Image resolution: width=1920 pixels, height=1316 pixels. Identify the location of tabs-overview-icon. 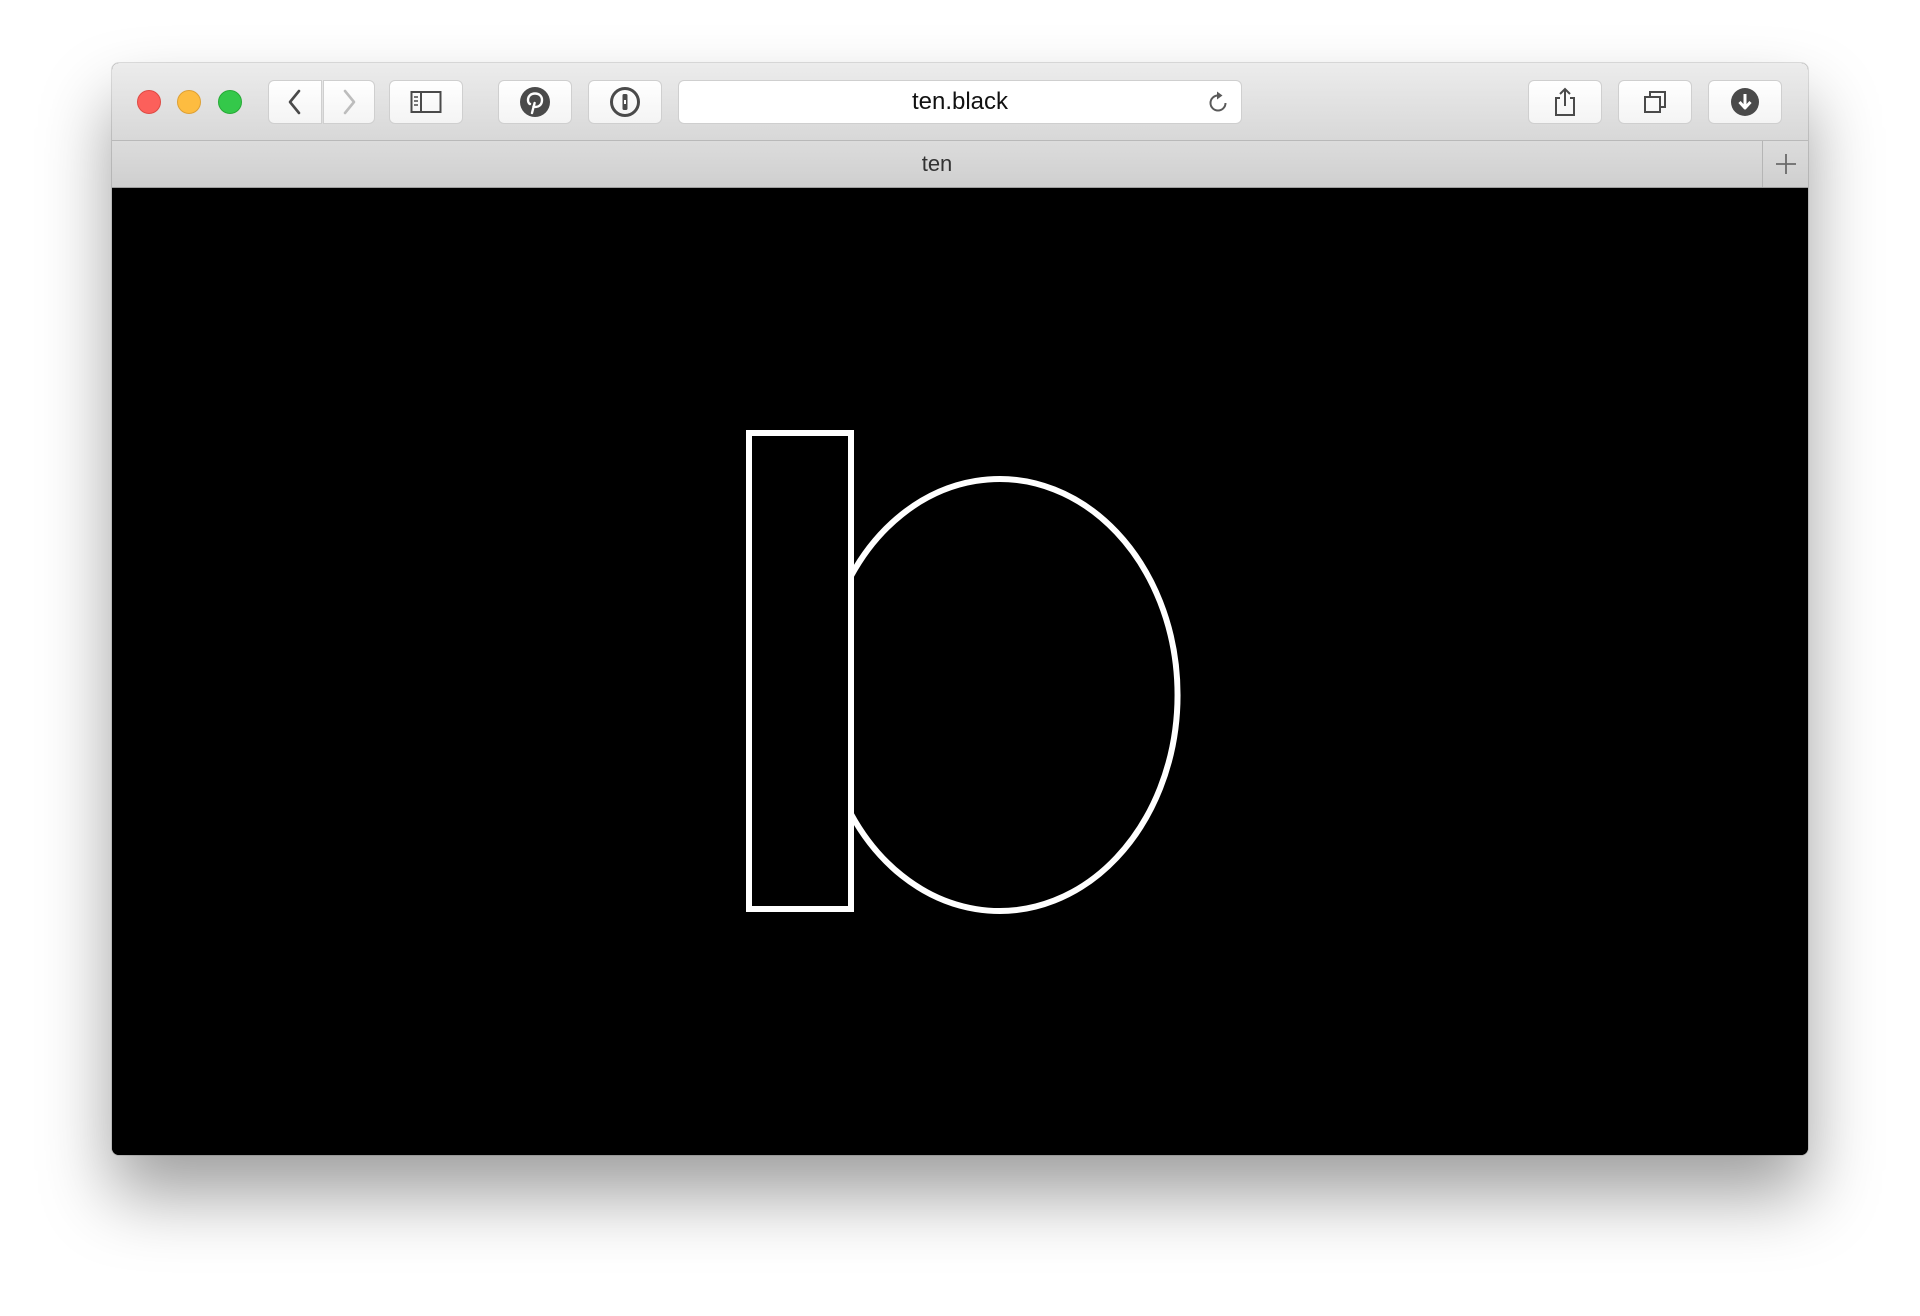
(1655, 102).